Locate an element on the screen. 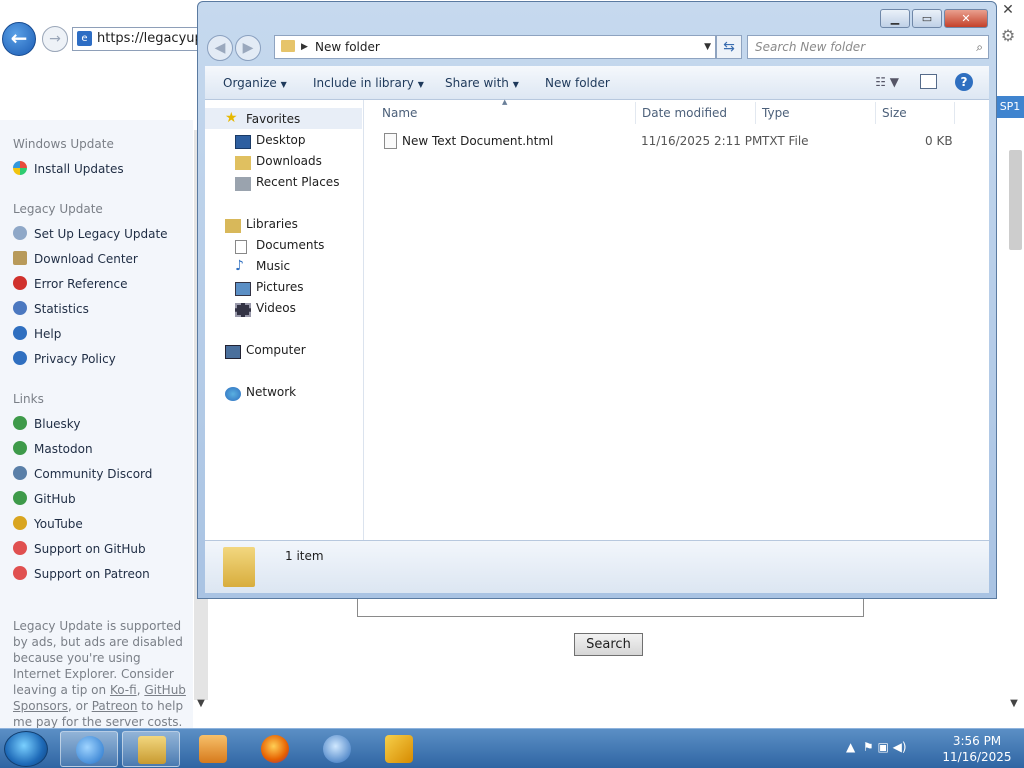 The height and width of the screenshot is (768, 1024). desktop-icon is located at coordinates (243, 142).